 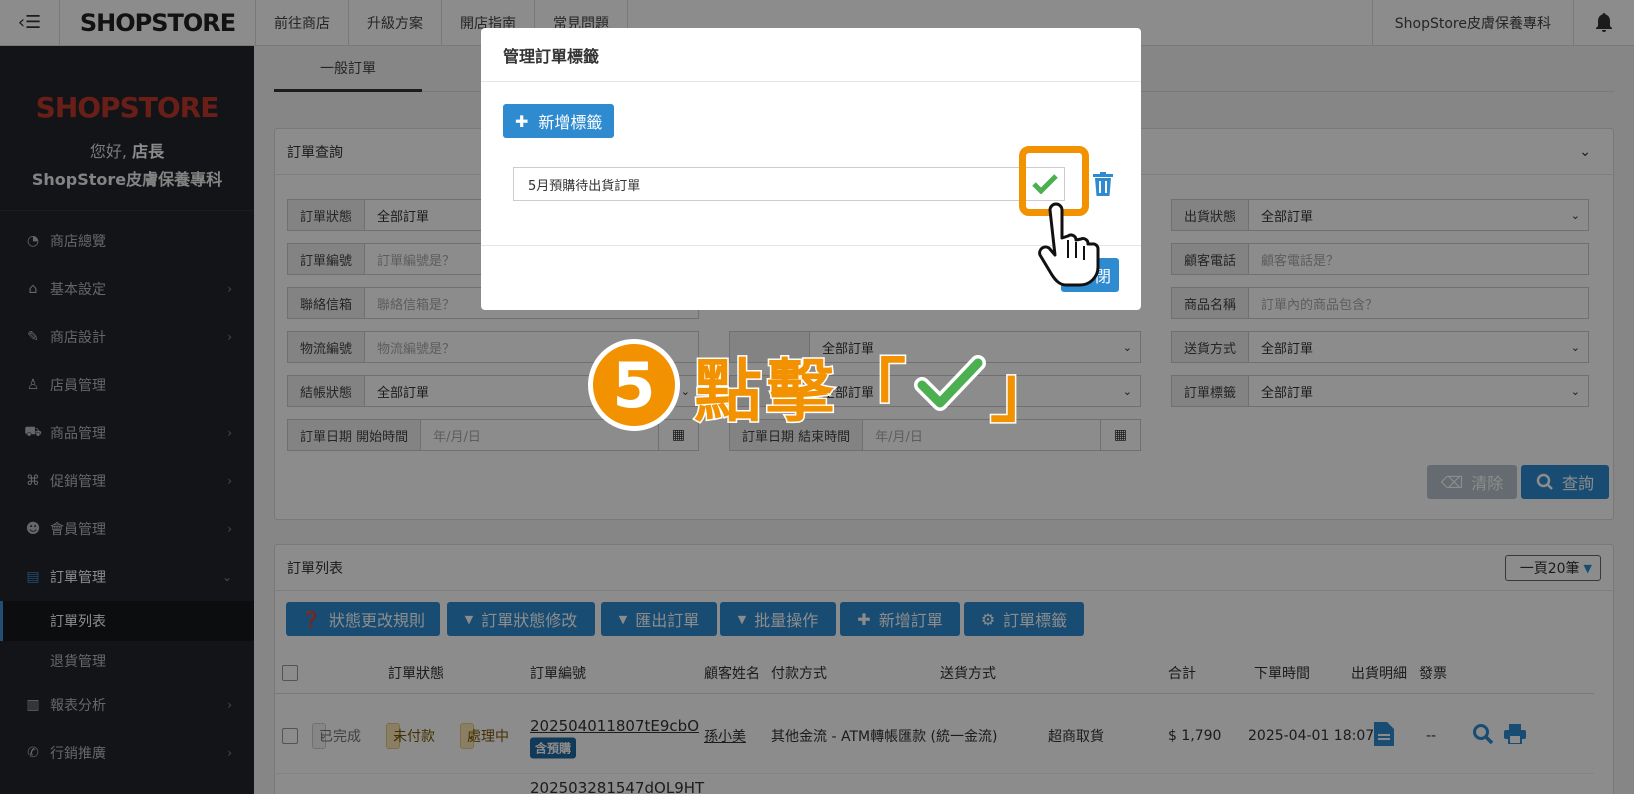 What do you see at coordinates (1026, 392) in the screenshot?
I see `instruction-text-after: 」` at bounding box center [1026, 392].